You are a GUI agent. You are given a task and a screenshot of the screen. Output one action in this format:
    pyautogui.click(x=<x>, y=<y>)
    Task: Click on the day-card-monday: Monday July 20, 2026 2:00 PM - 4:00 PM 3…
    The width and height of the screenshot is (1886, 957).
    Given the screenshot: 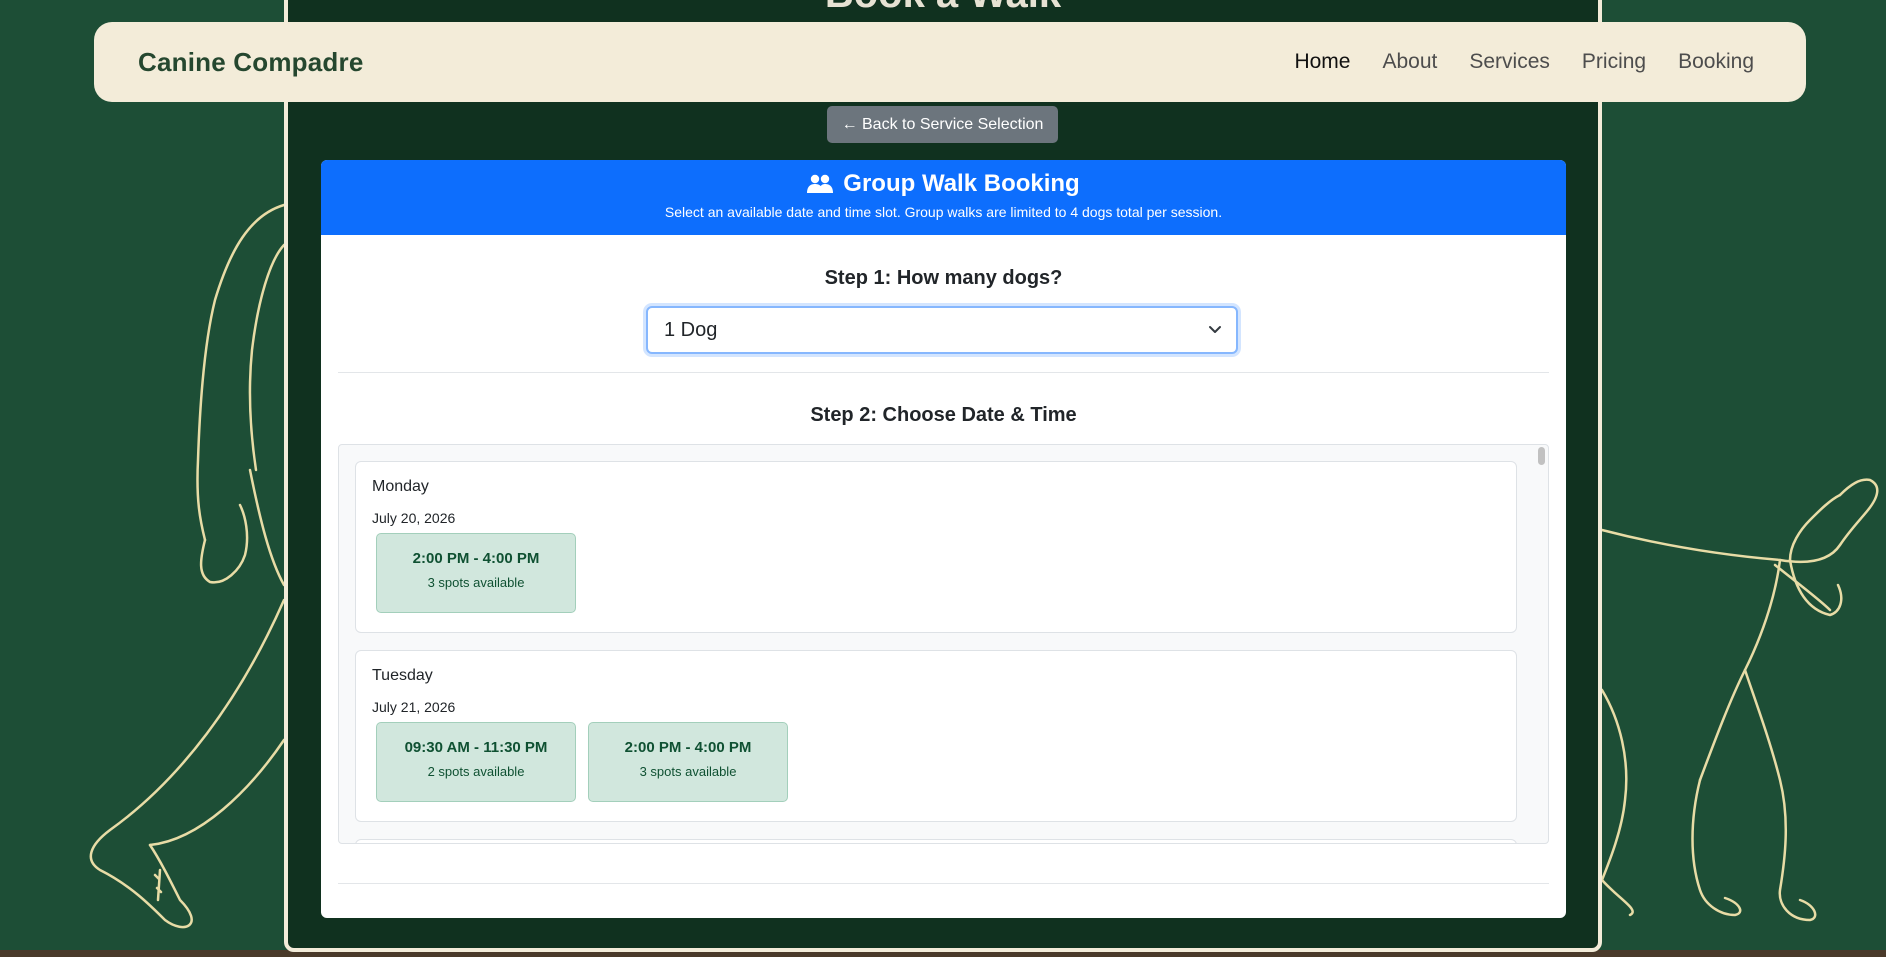 What is the action you would take?
    pyautogui.click(x=936, y=547)
    